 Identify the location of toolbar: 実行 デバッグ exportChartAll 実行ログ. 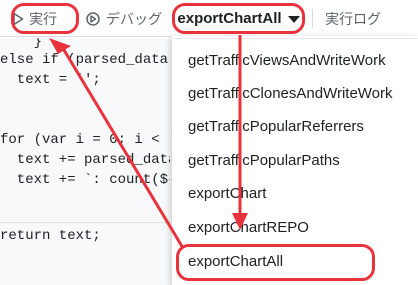
(209, 18).